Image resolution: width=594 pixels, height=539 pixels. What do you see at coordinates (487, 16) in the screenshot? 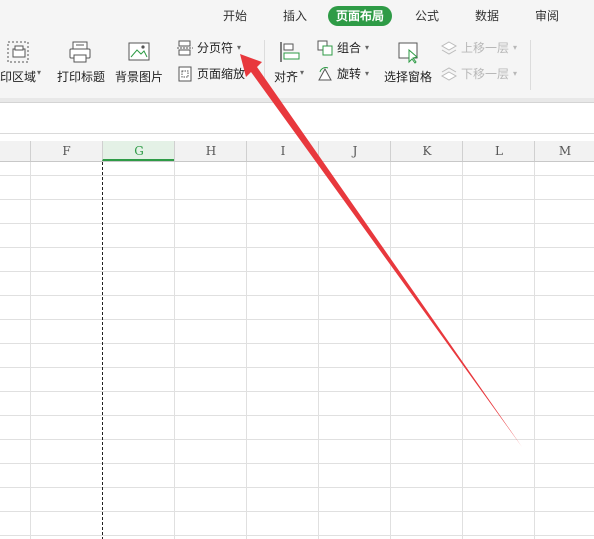
I see `tab-data: 数据` at bounding box center [487, 16].